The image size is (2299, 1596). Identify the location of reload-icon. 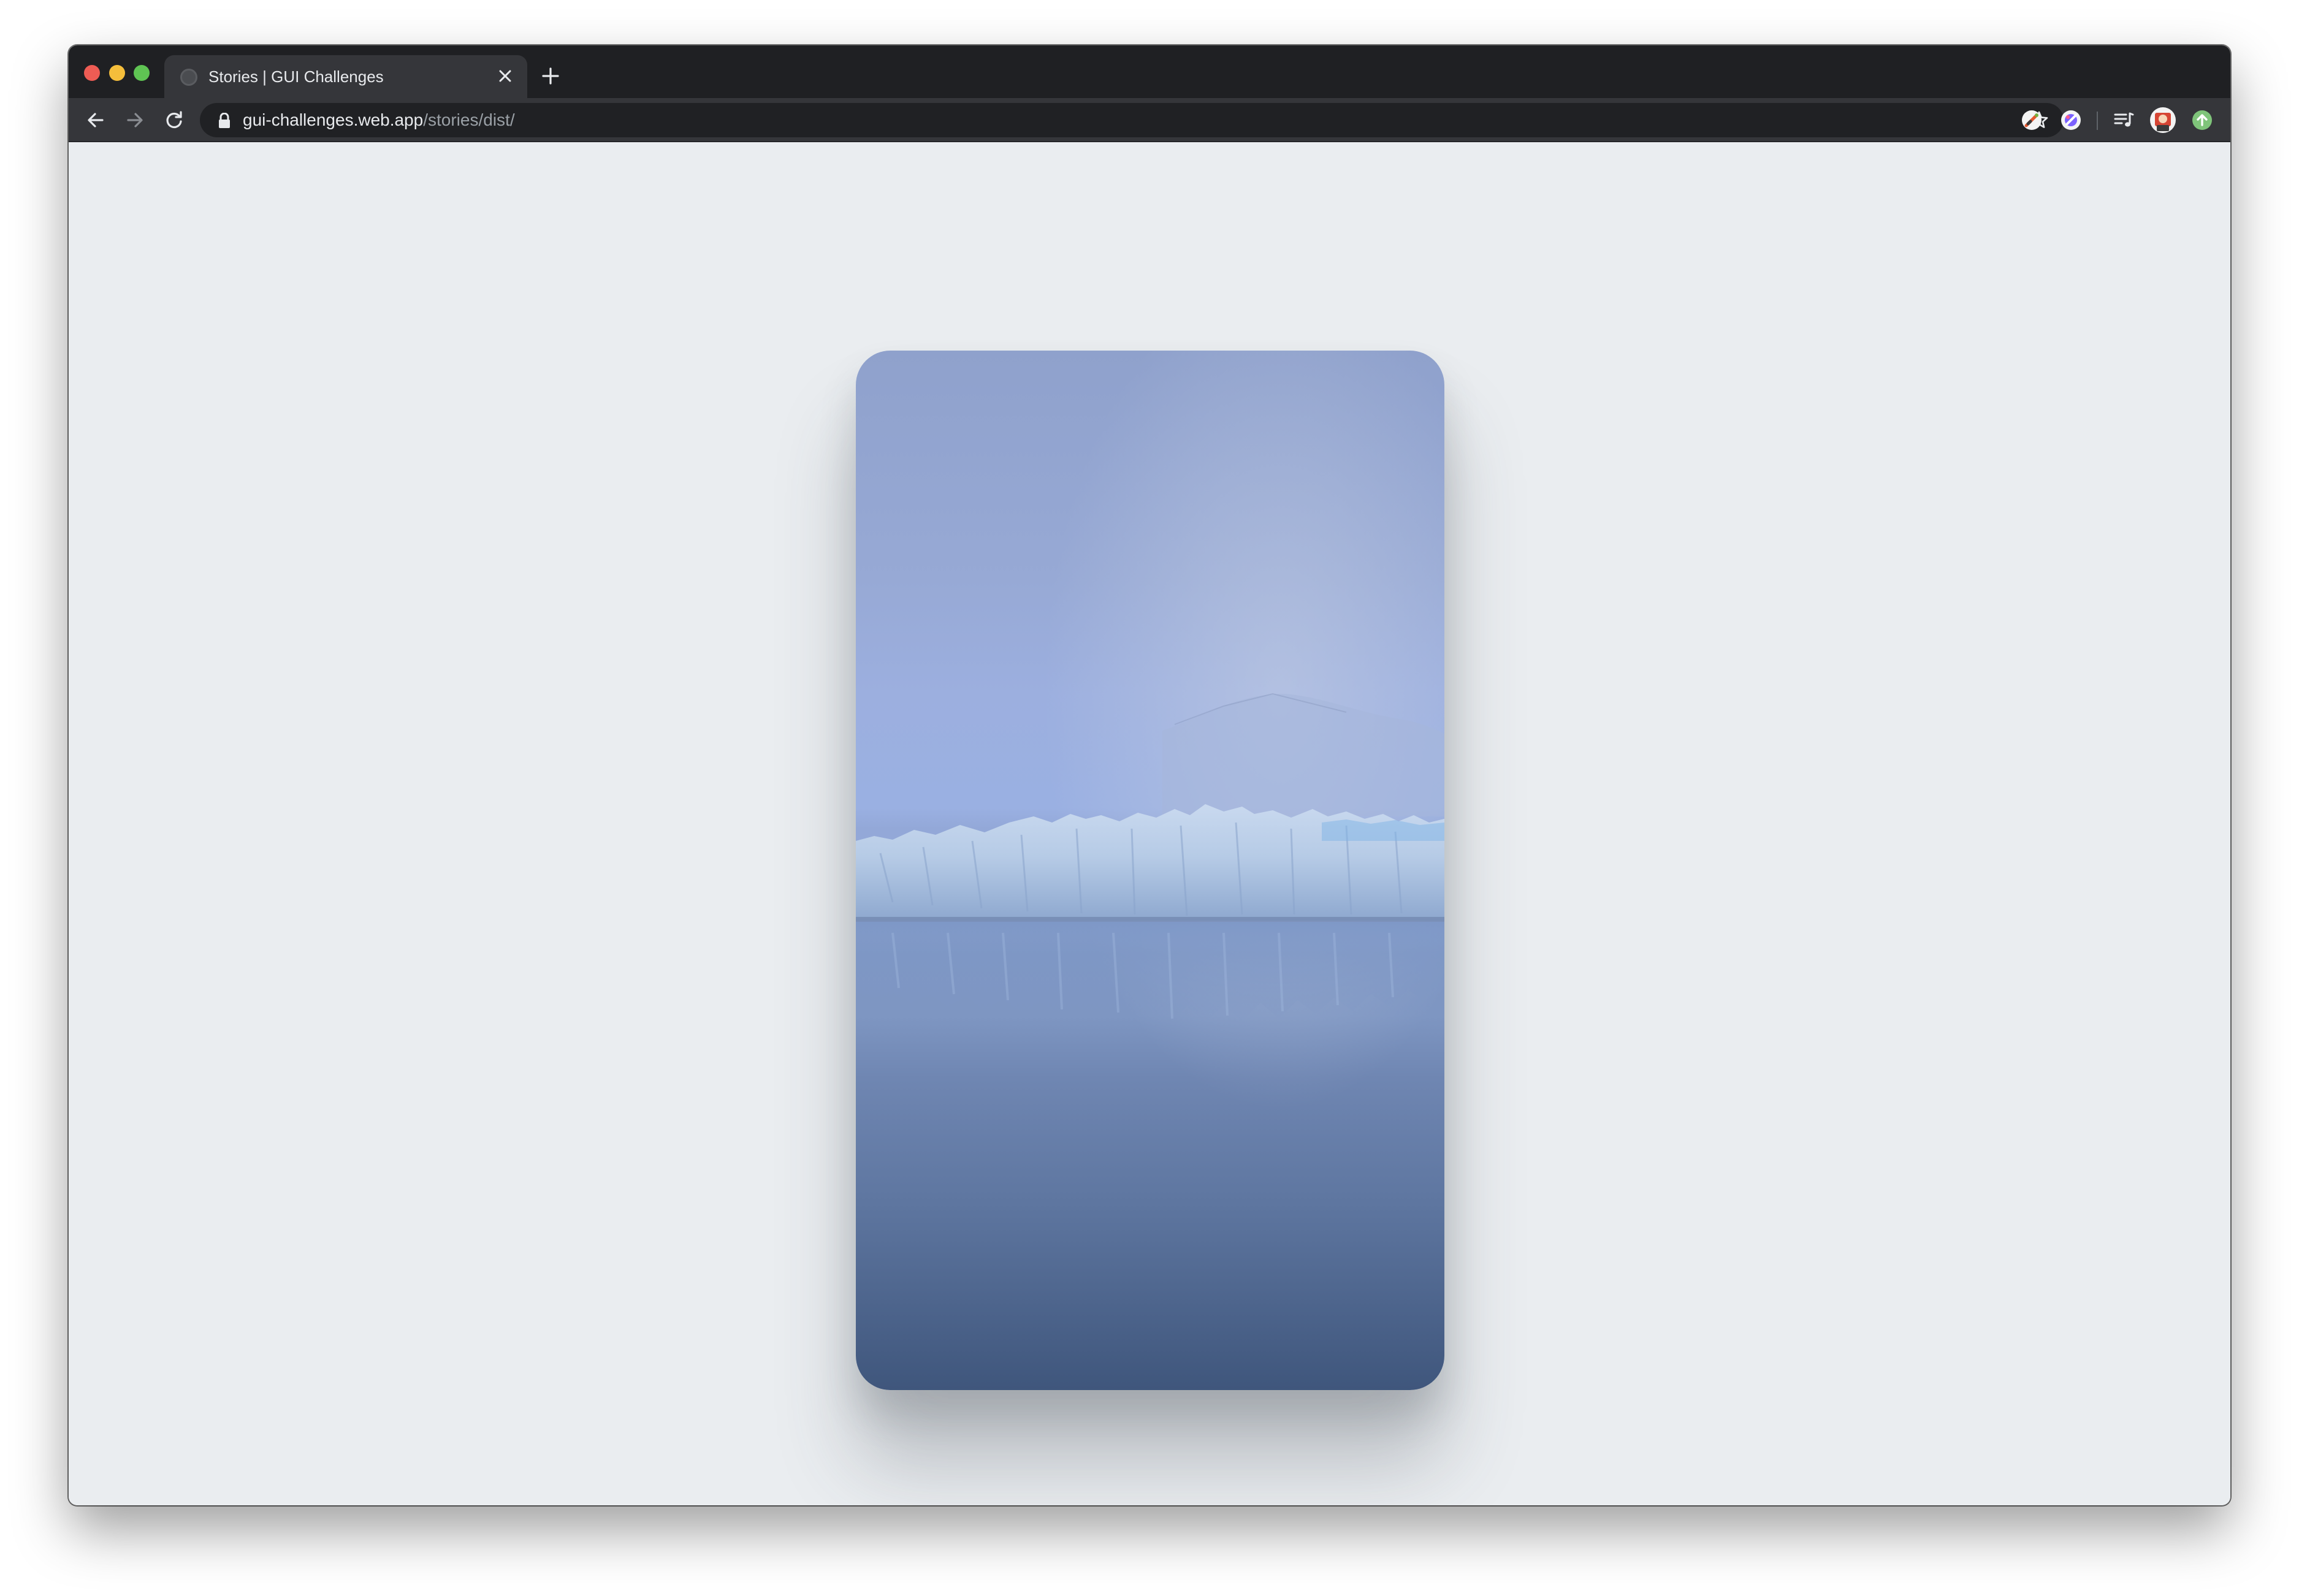
(174, 120).